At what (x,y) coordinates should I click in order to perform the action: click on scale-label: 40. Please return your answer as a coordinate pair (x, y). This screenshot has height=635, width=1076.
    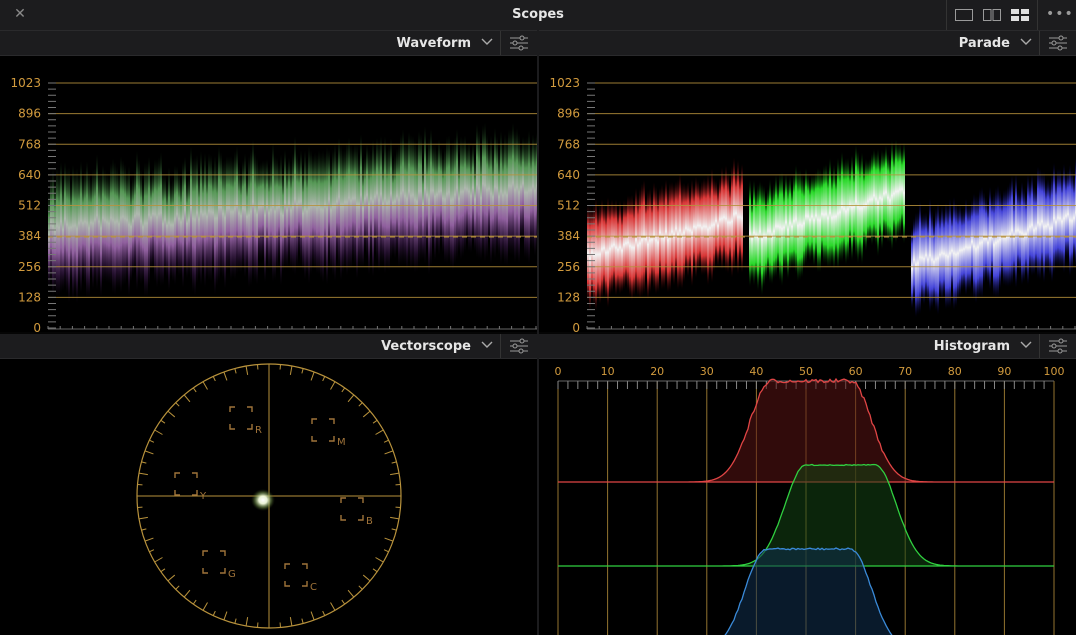
    Looking at the image, I should click on (756, 371).